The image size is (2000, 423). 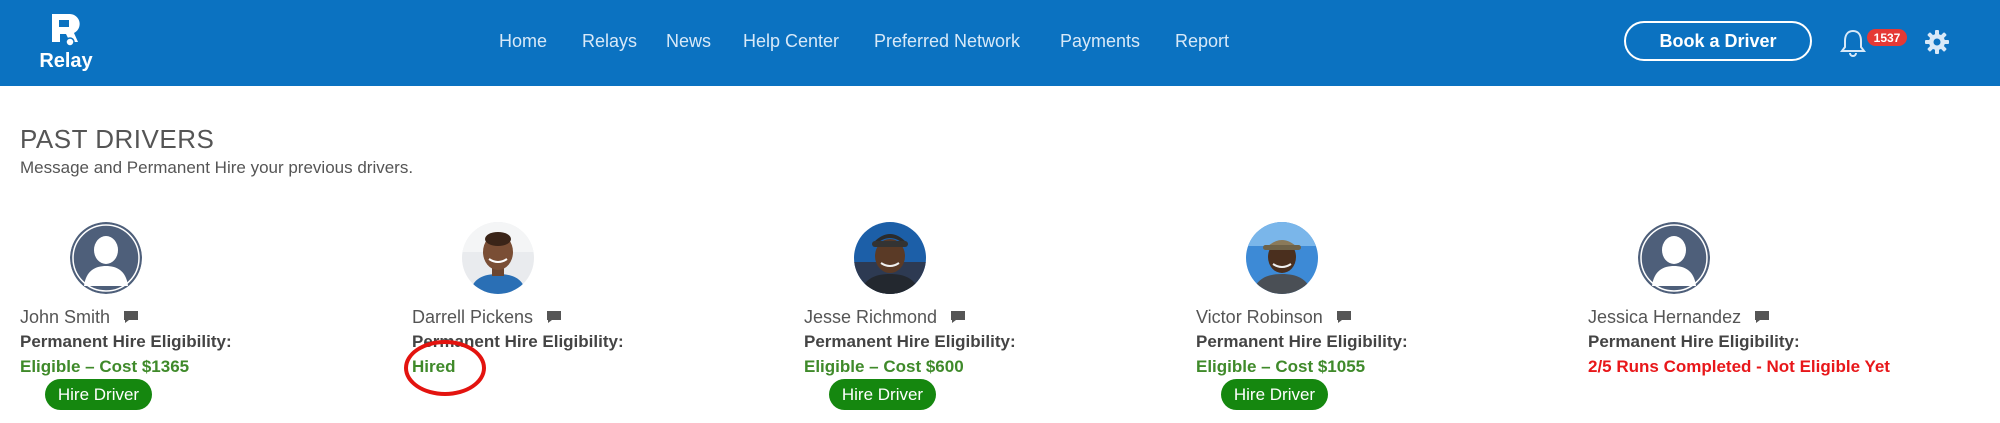 I want to click on eligibility-status: Eligible – Cost $600, so click(x=884, y=366).